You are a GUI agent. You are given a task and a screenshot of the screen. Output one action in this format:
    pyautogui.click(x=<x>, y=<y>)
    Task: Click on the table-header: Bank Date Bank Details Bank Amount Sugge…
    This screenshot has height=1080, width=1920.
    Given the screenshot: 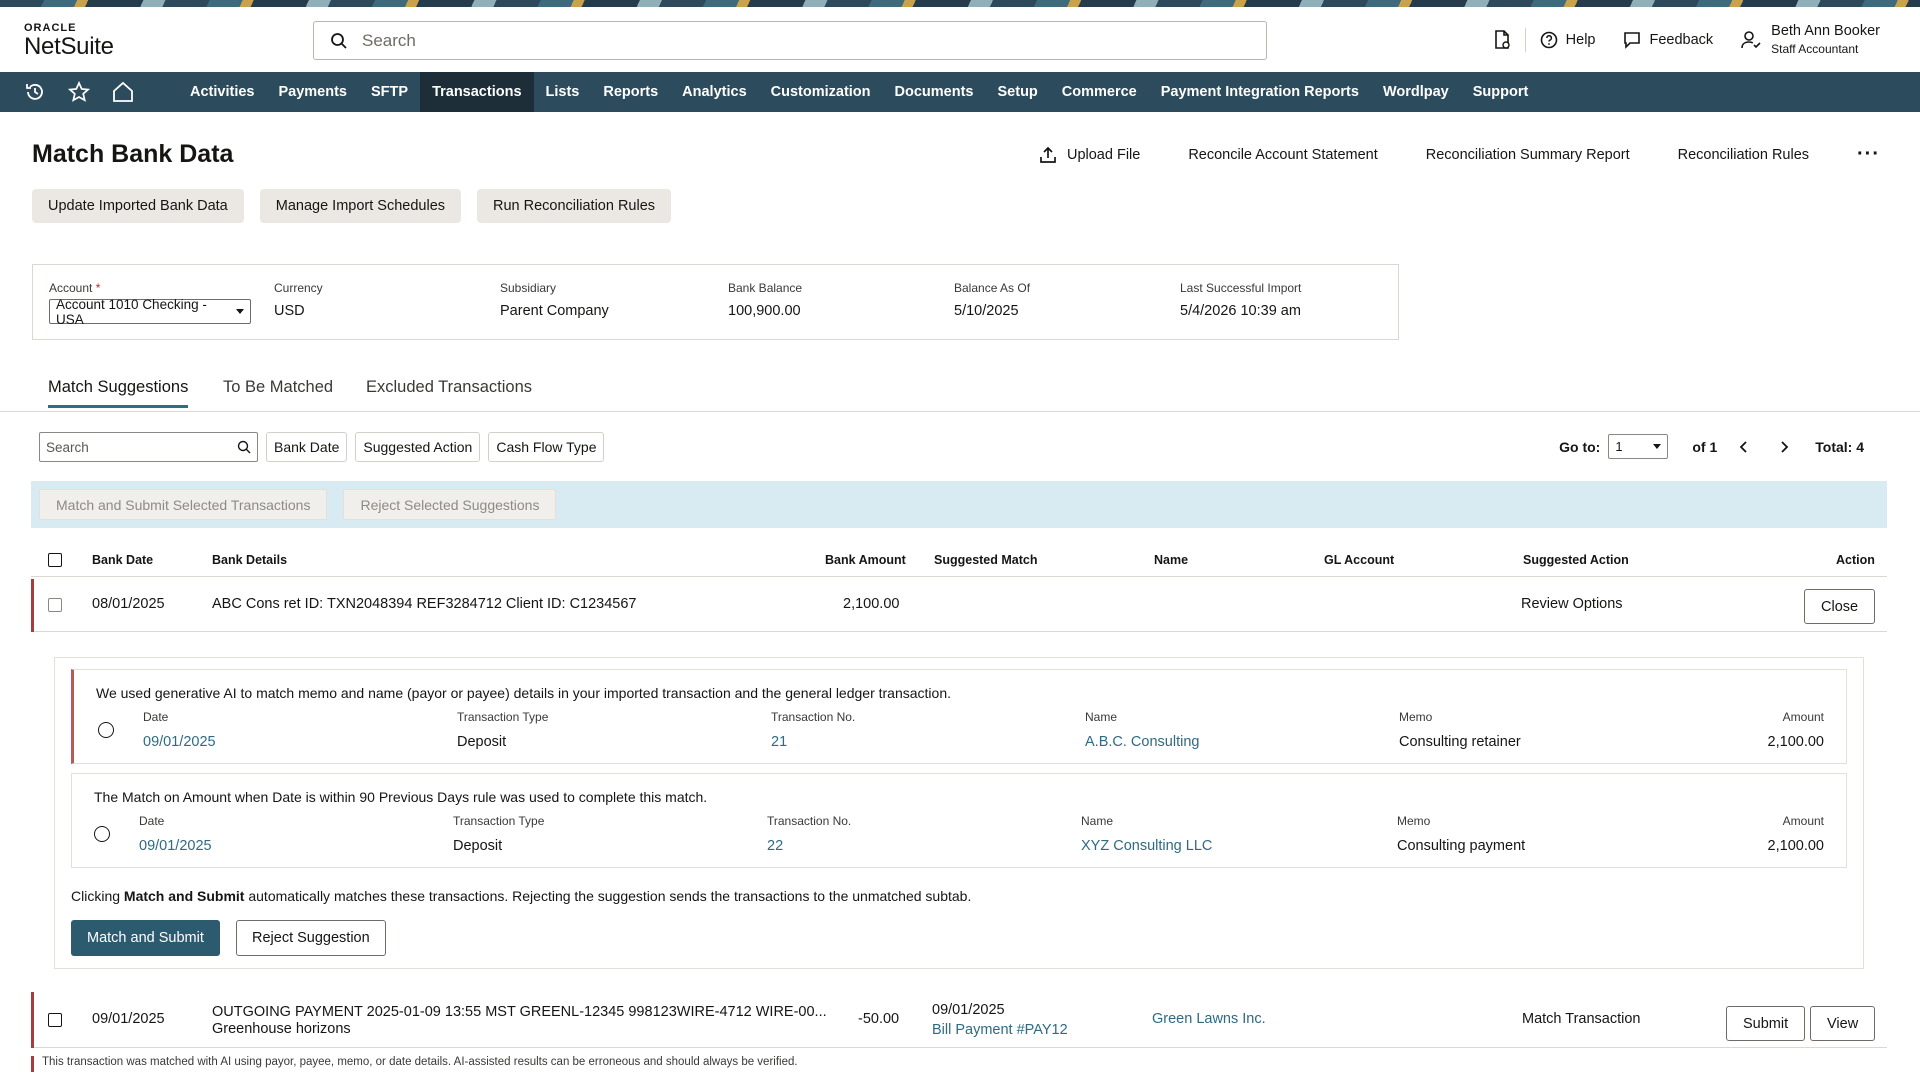 What is the action you would take?
    pyautogui.click(x=959, y=562)
    